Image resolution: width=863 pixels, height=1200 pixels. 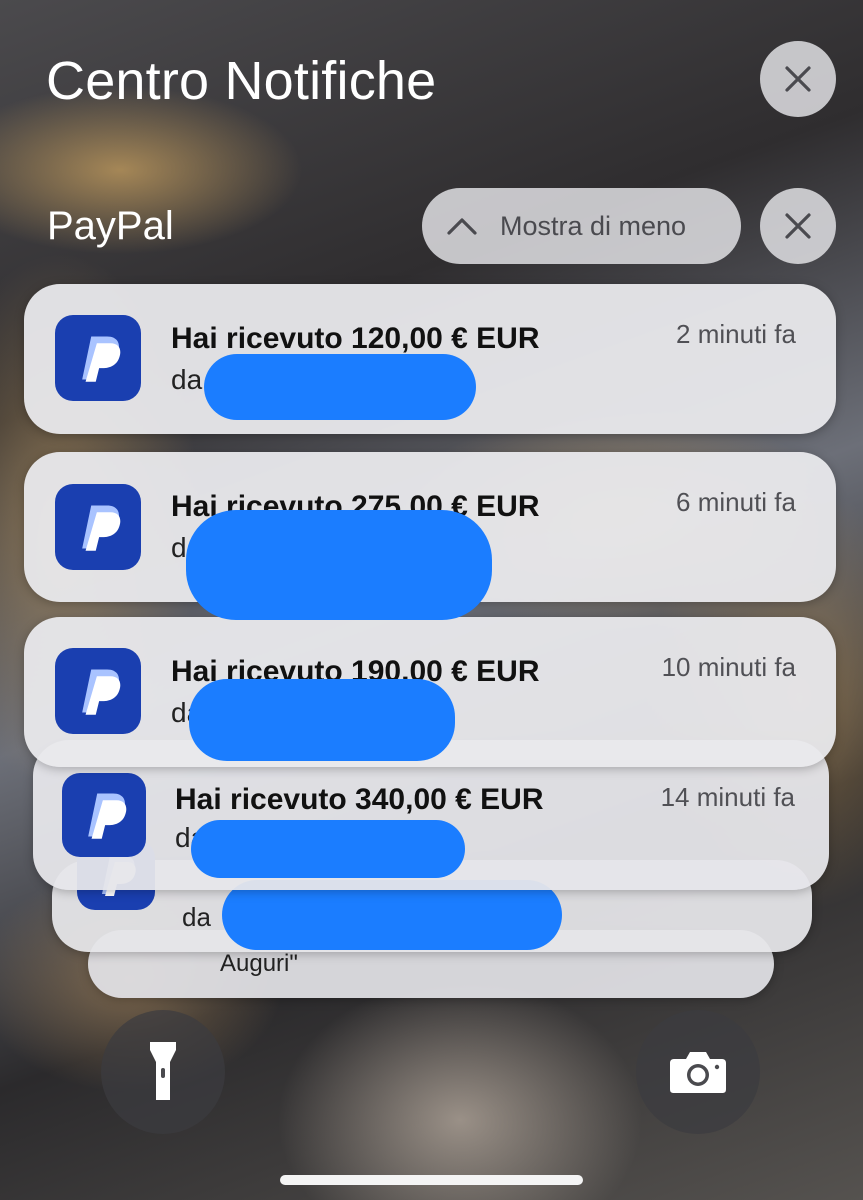 I want to click on flashlight-button, so click(x=163, y=1072).